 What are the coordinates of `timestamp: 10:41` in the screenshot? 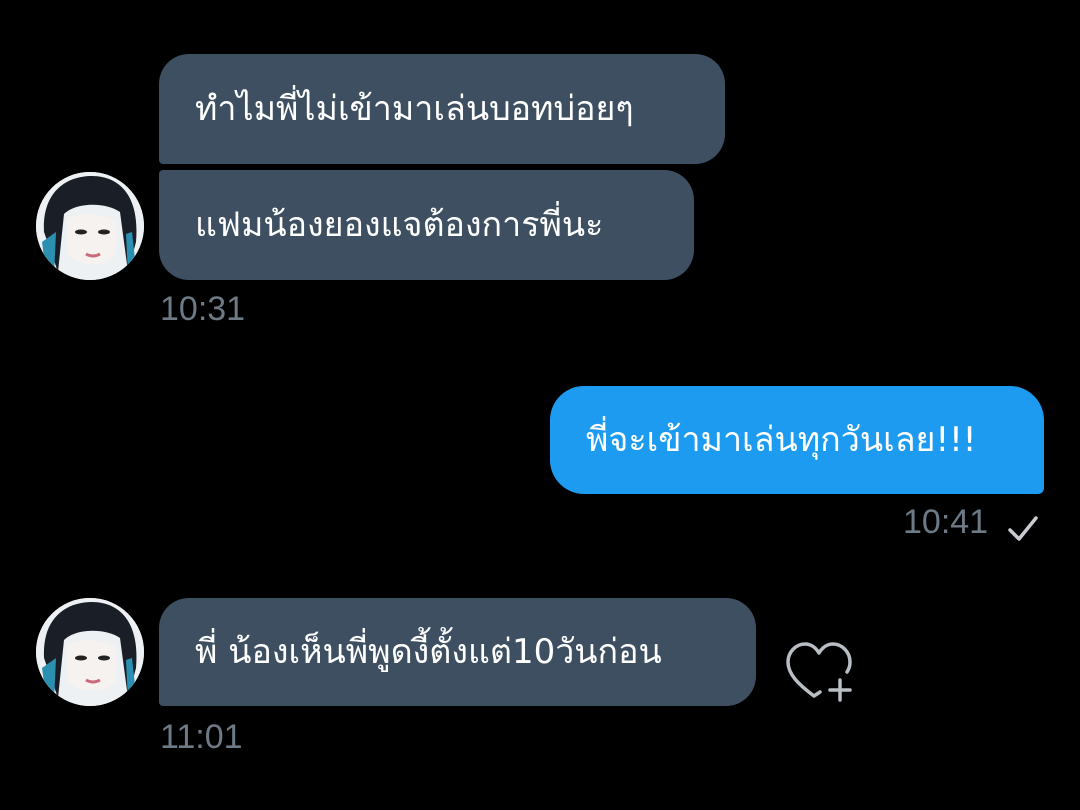 It's located at (946, 522).